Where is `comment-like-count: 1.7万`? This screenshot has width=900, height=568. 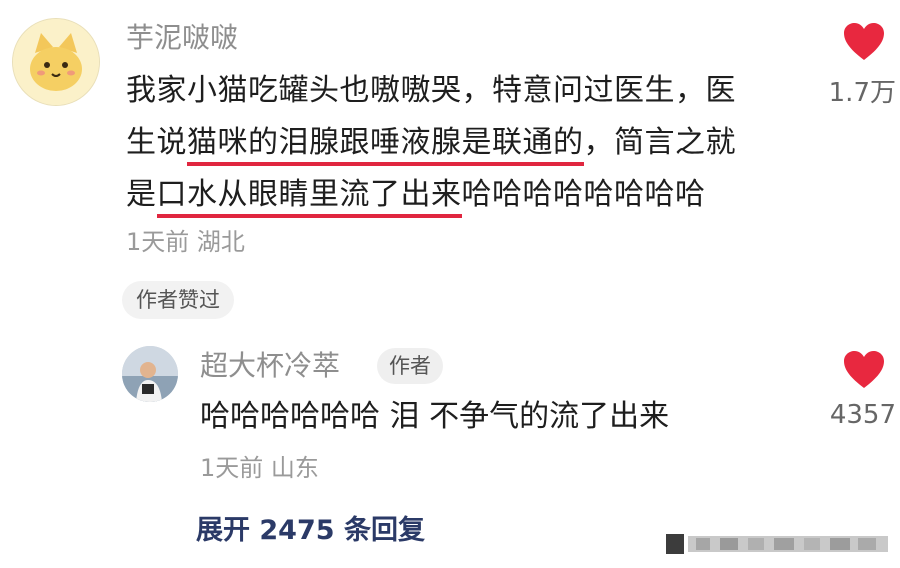
comment-like-count: 1.7万 is located at coordinates (862, 93).